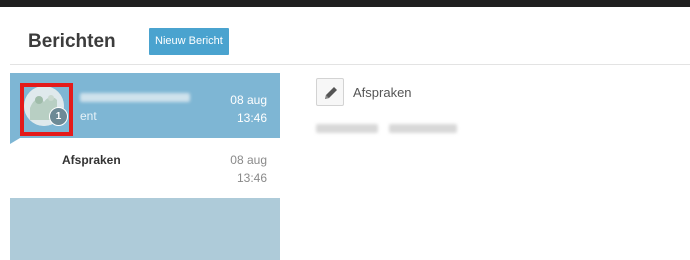  Describe the element at coordinates (91, 160) in the screenshot. I see `message-subject: Afspraken` at that location.